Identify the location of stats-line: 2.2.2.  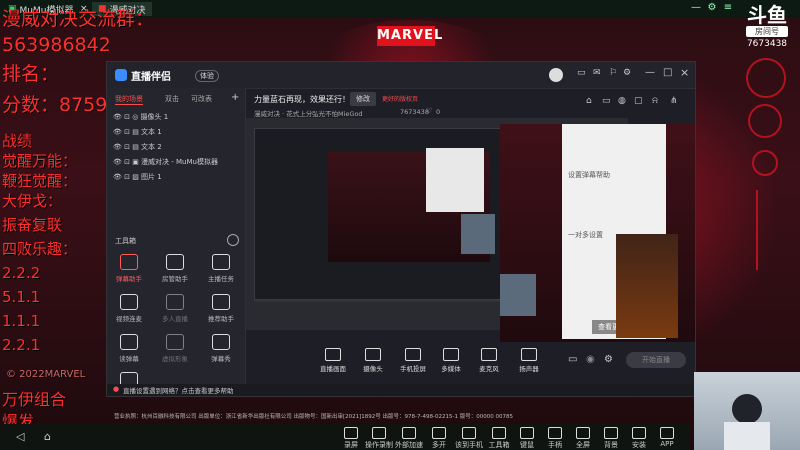
(21, 273).